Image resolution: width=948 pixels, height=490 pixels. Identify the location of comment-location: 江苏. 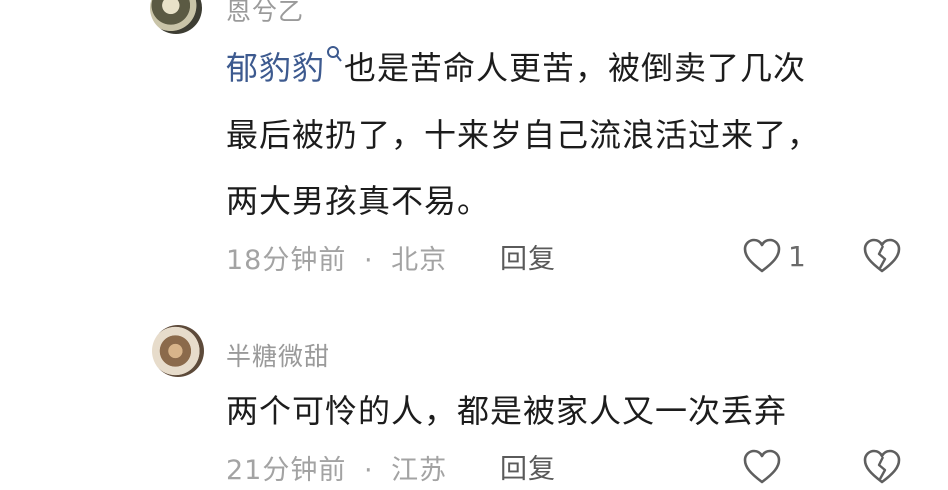
(419, 470).